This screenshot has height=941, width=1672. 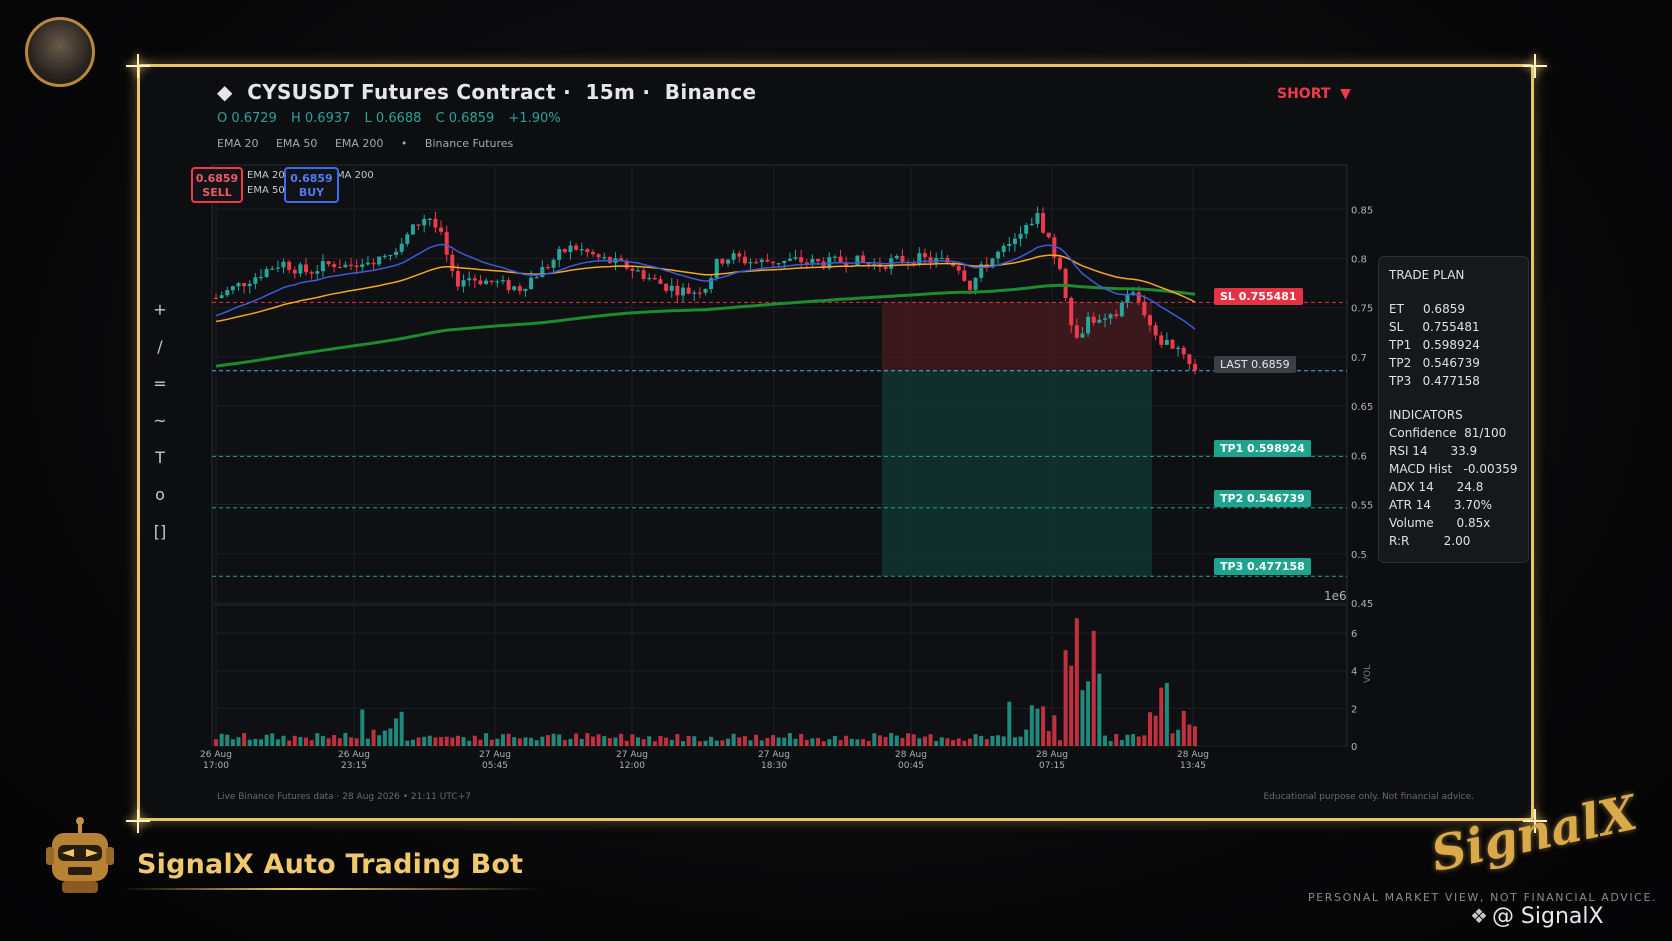 I want to click on crosshair-tool-icon: +, so click(x=160, y=318).